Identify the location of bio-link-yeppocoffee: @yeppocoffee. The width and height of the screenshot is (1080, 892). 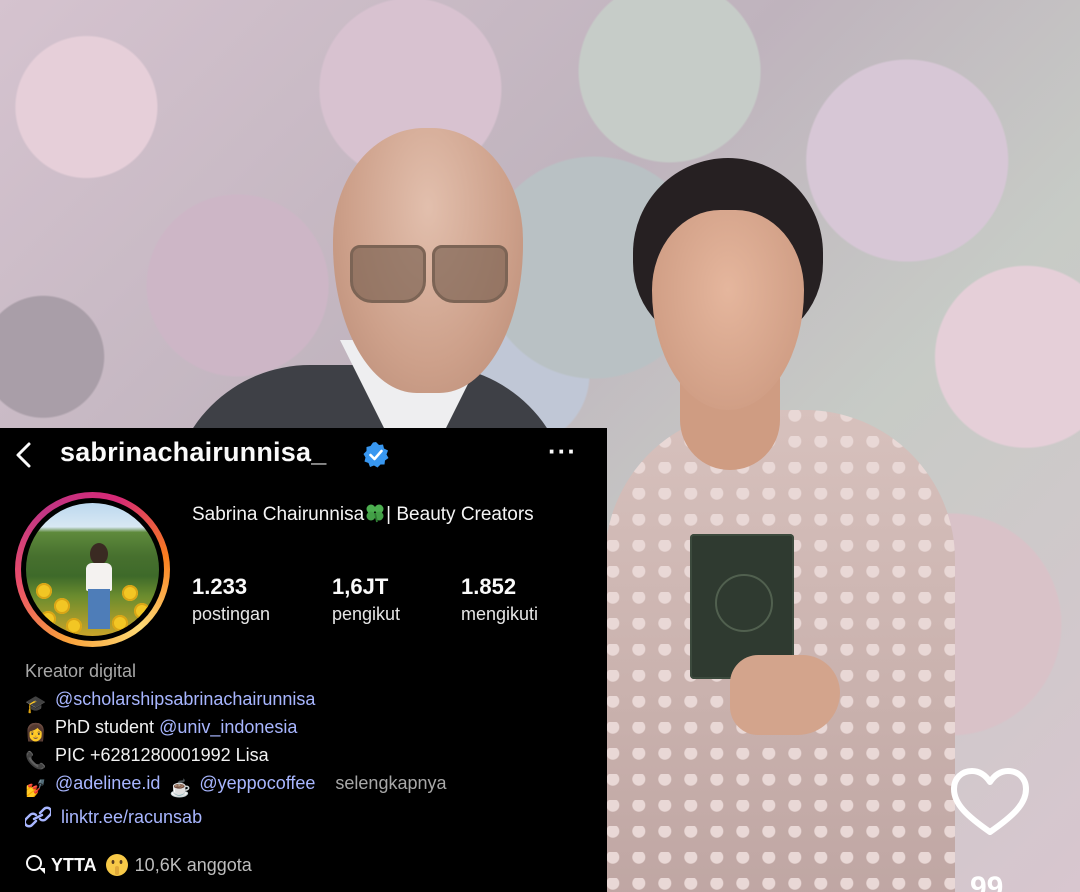
(257, 783).